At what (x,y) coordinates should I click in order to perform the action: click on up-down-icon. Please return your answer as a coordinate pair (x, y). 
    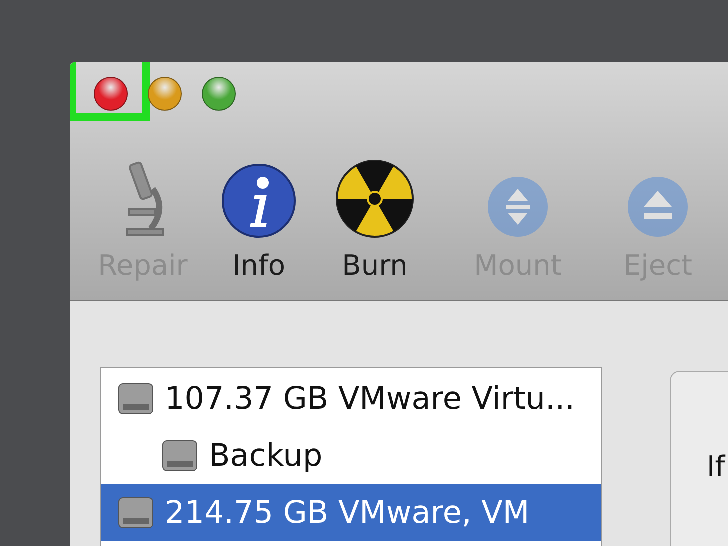
    Looking at the image, I should click on (518, 207).